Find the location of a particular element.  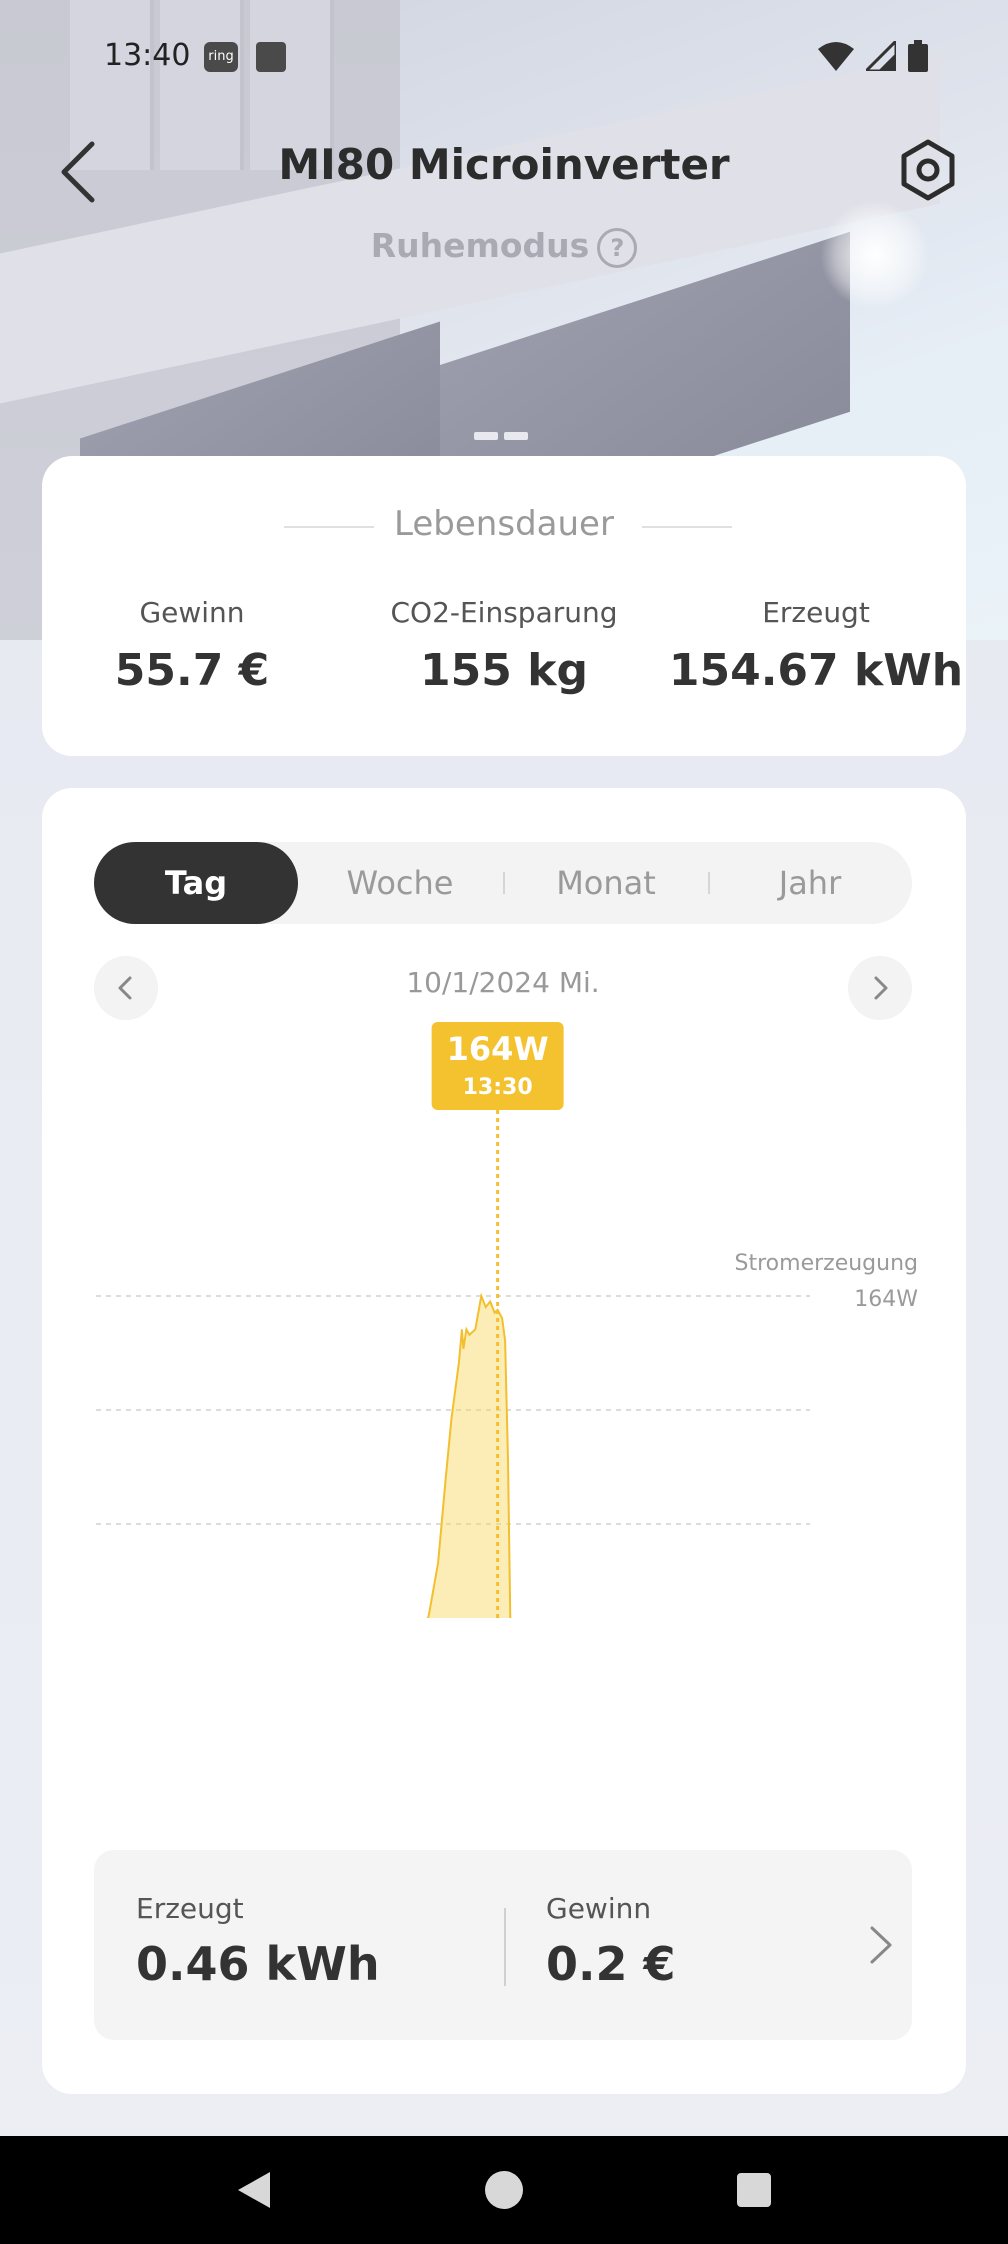

lifetime-title: Lebensdauer is located at coordinates (504, 524).